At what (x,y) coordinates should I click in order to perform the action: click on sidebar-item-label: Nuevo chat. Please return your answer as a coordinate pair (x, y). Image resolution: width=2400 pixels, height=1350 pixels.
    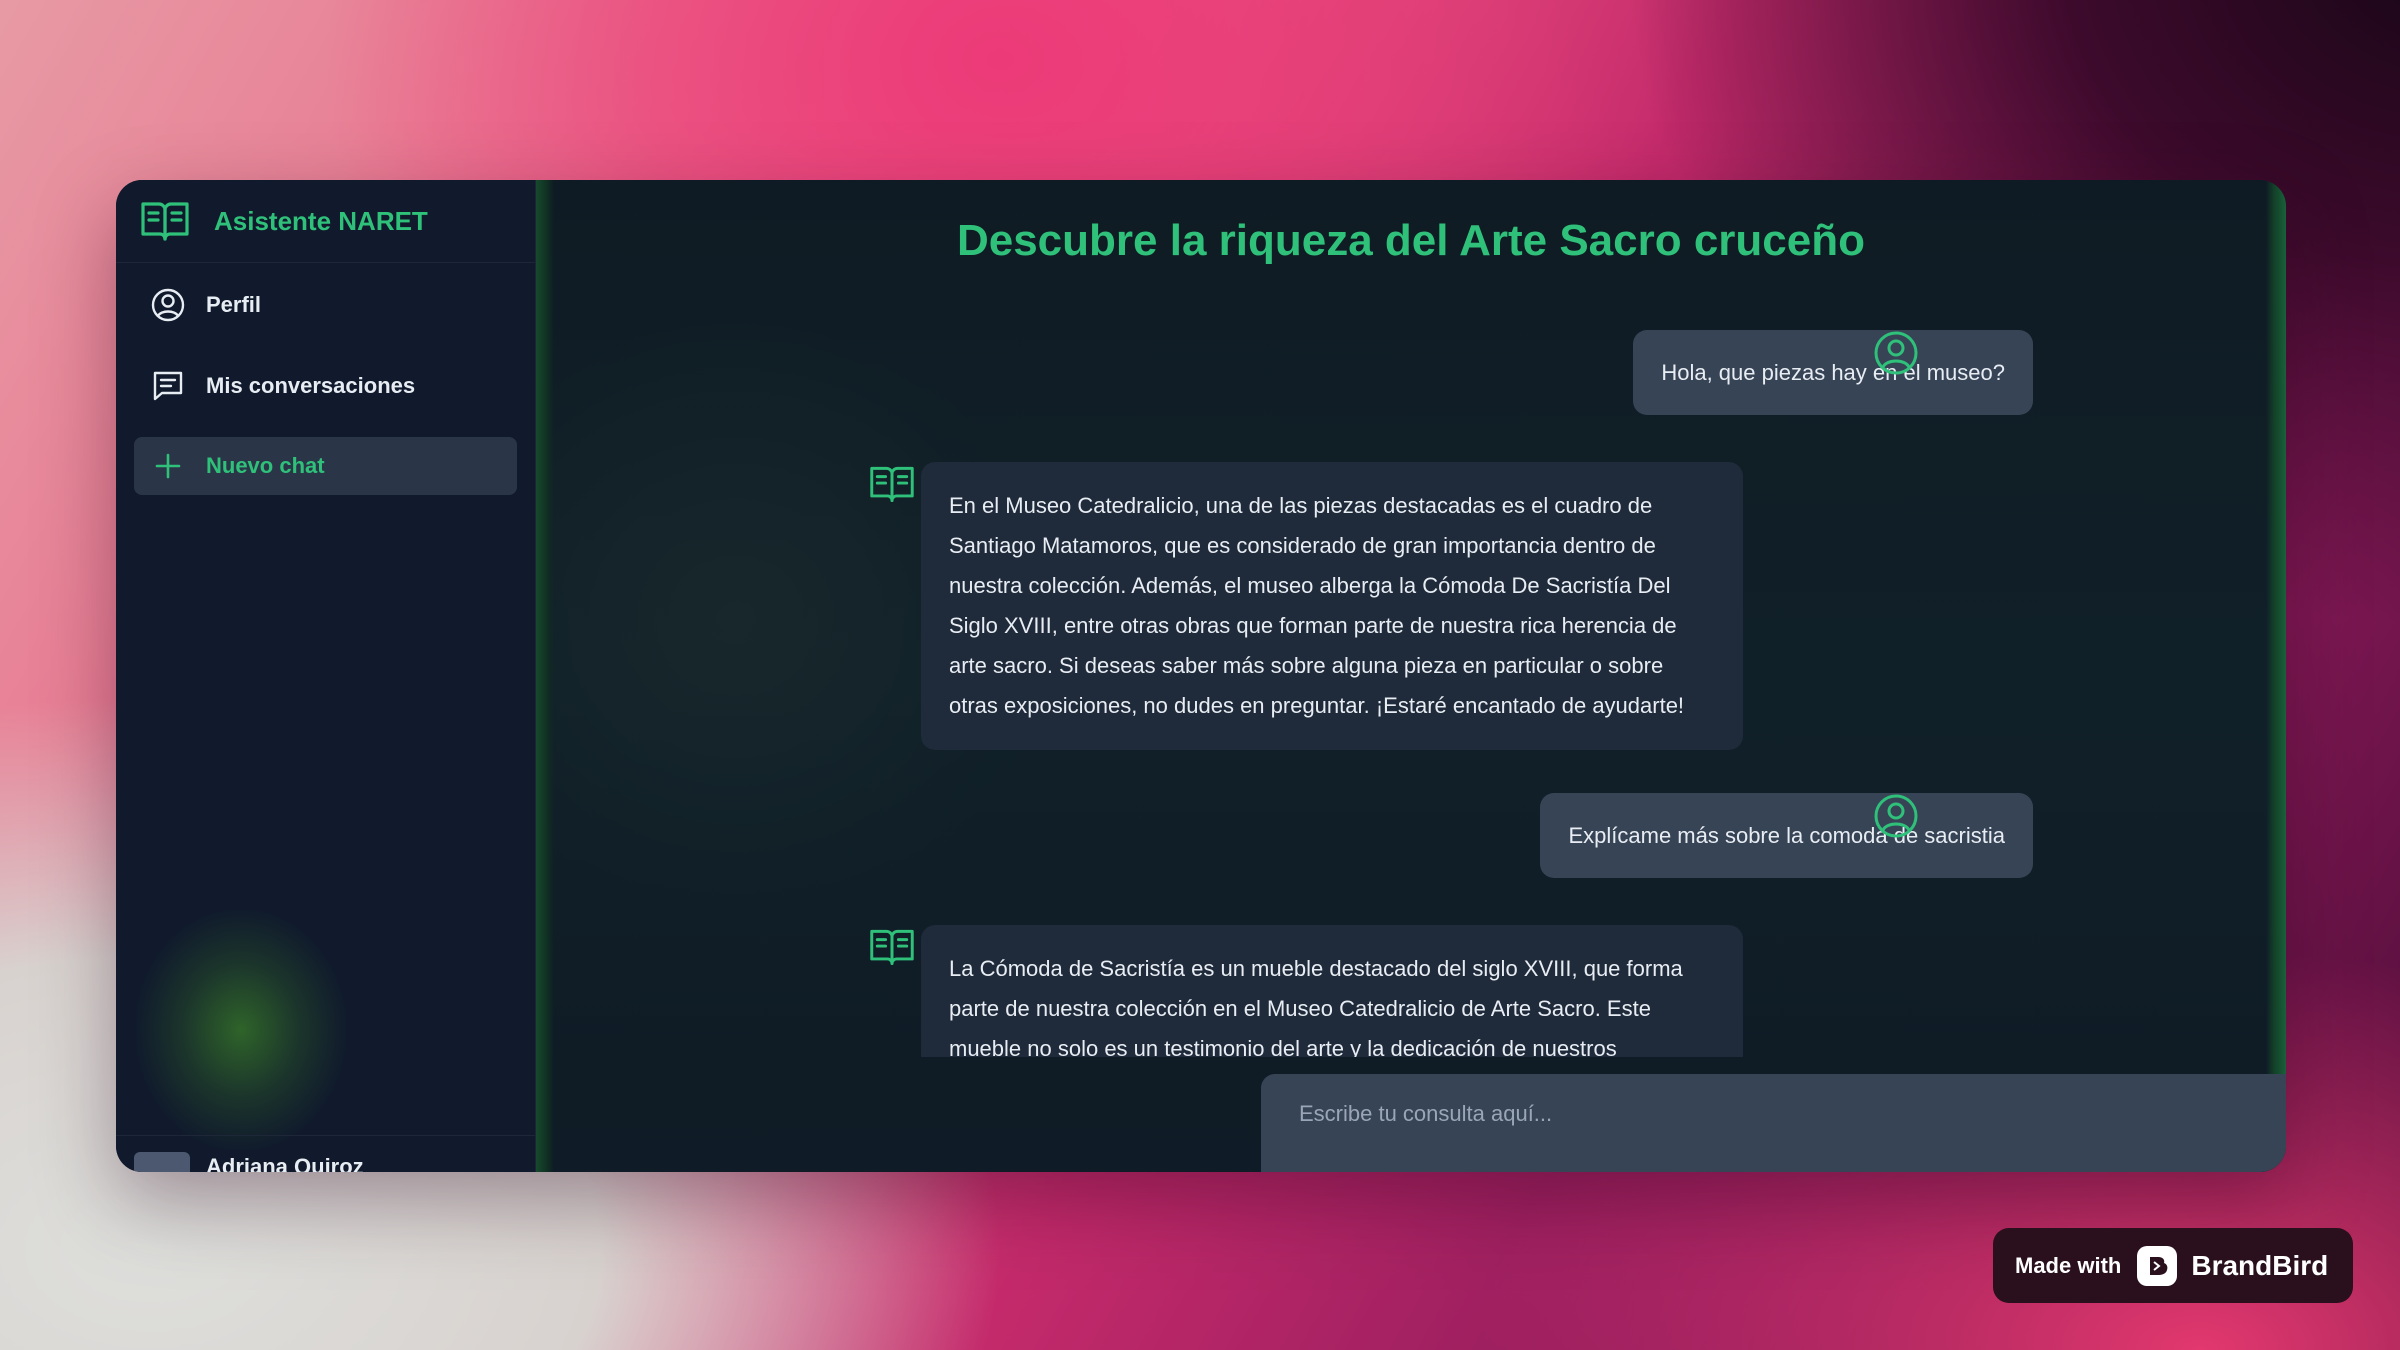
    Looking at the image, I should click on (265, 465).